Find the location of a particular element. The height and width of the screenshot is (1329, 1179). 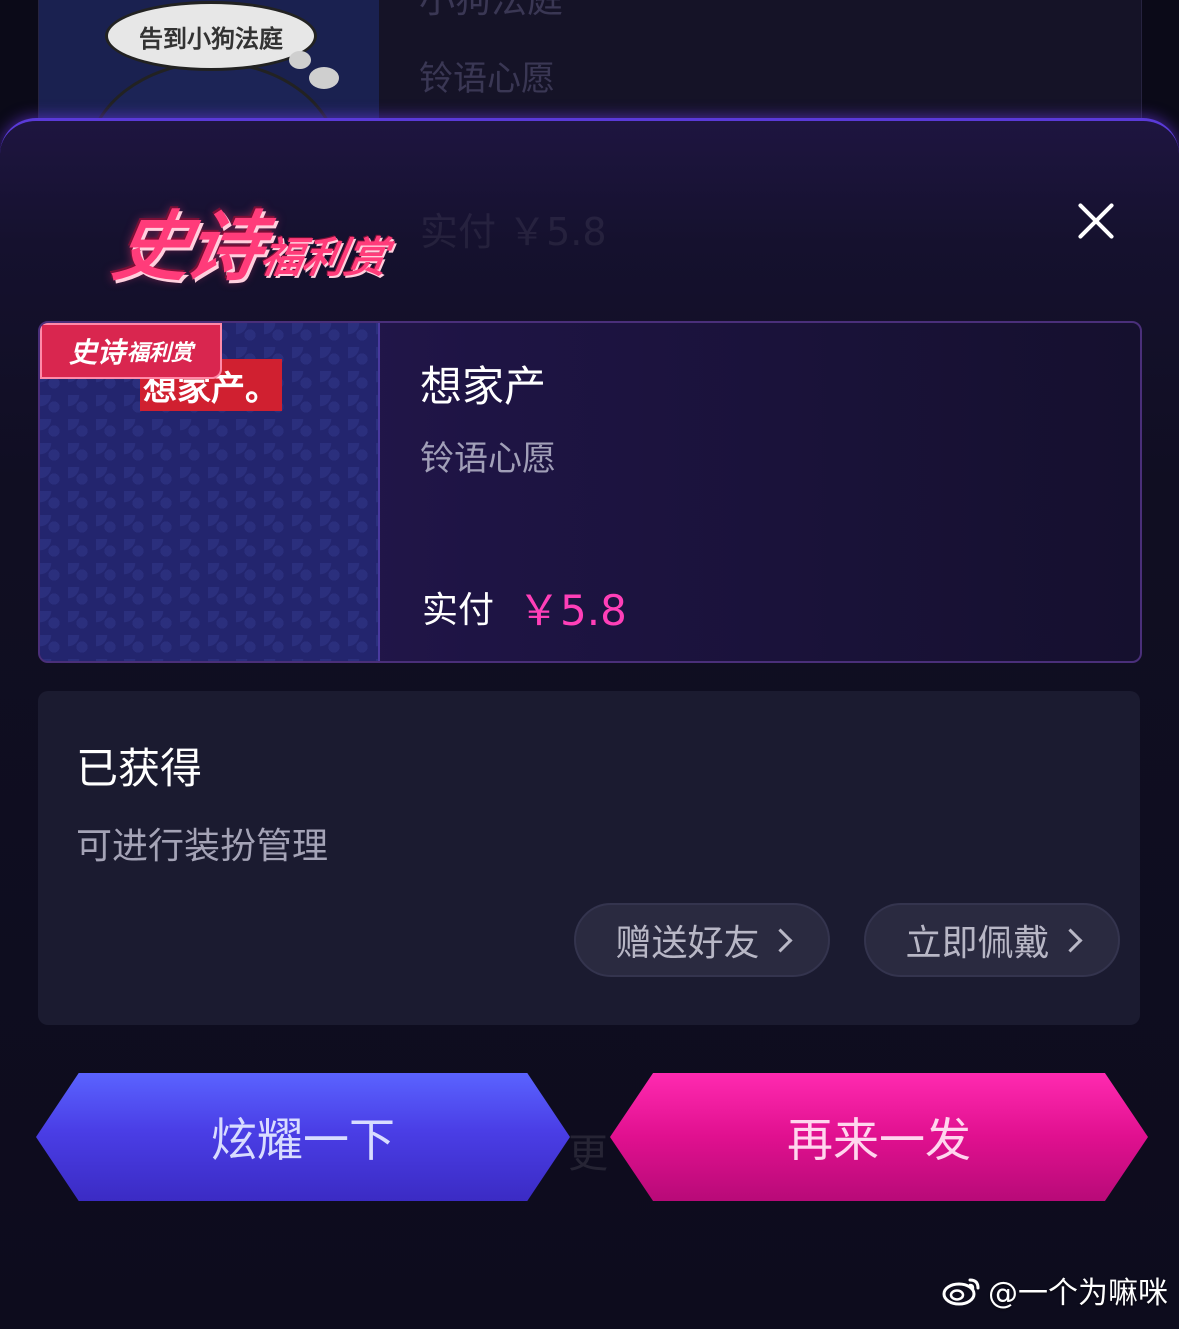

background-item-title: 小狗法庭 is located at coordinates (491, 10).